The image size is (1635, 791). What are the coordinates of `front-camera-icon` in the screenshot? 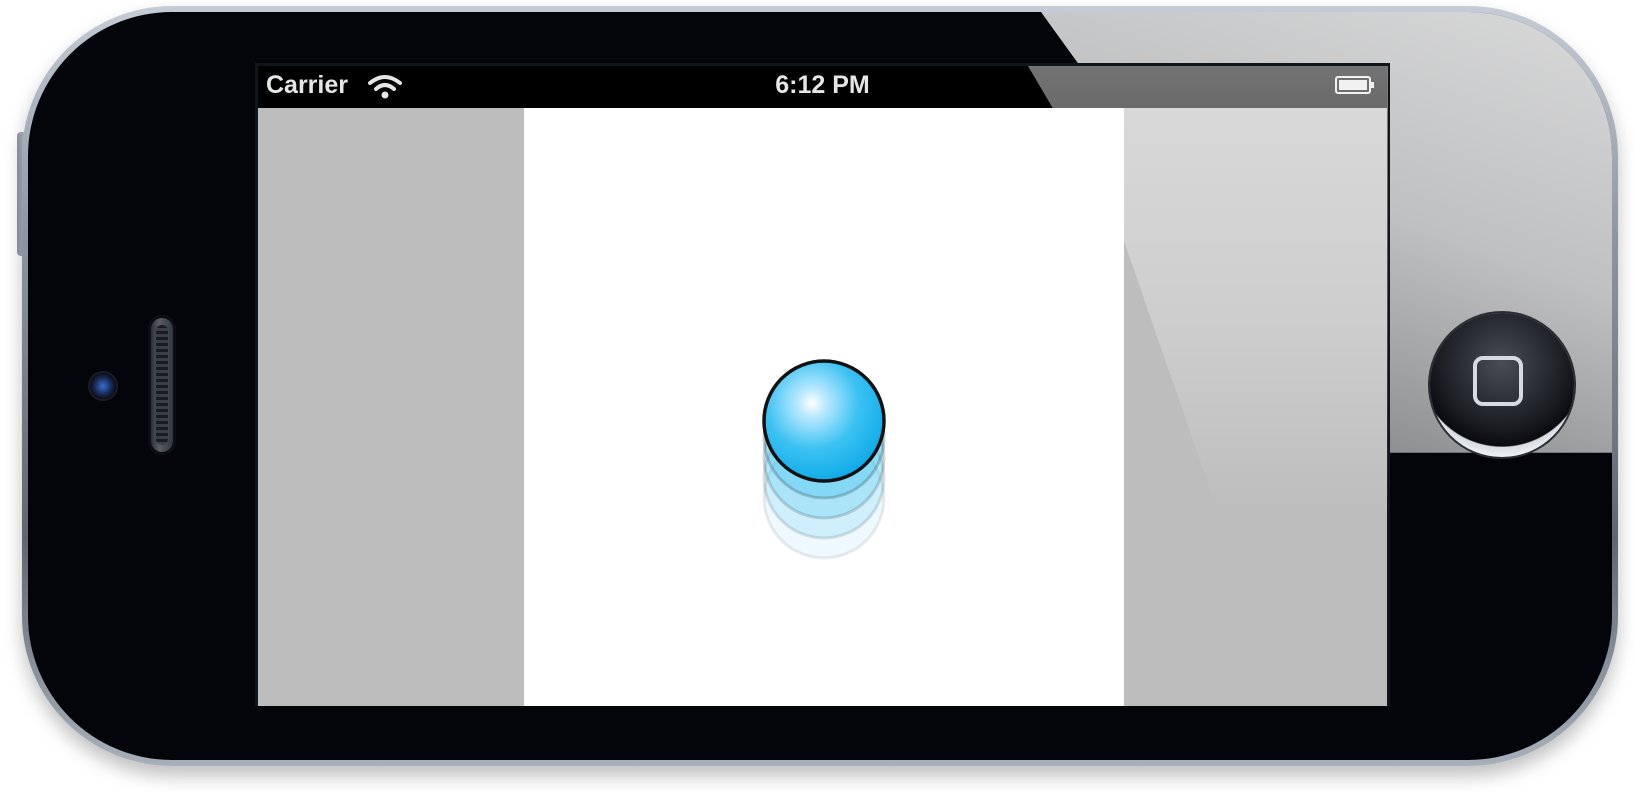 It's located at (103, 386).